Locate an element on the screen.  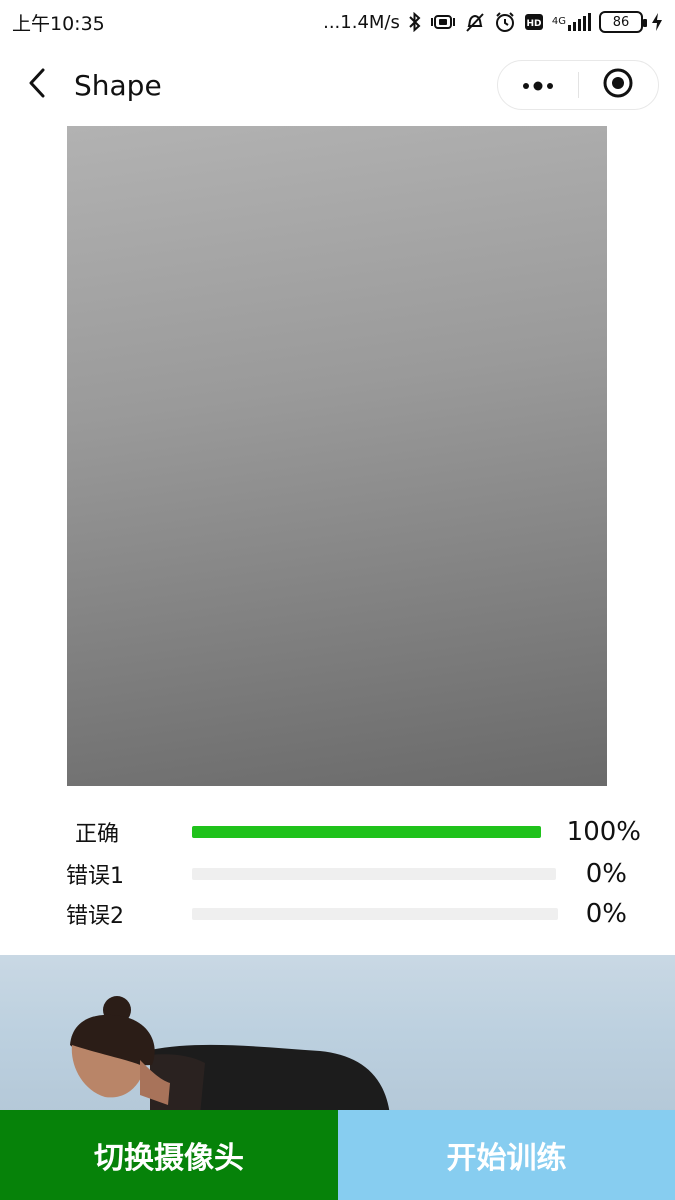
status-time: 上午10:35 is located at coordinates (58, 23).